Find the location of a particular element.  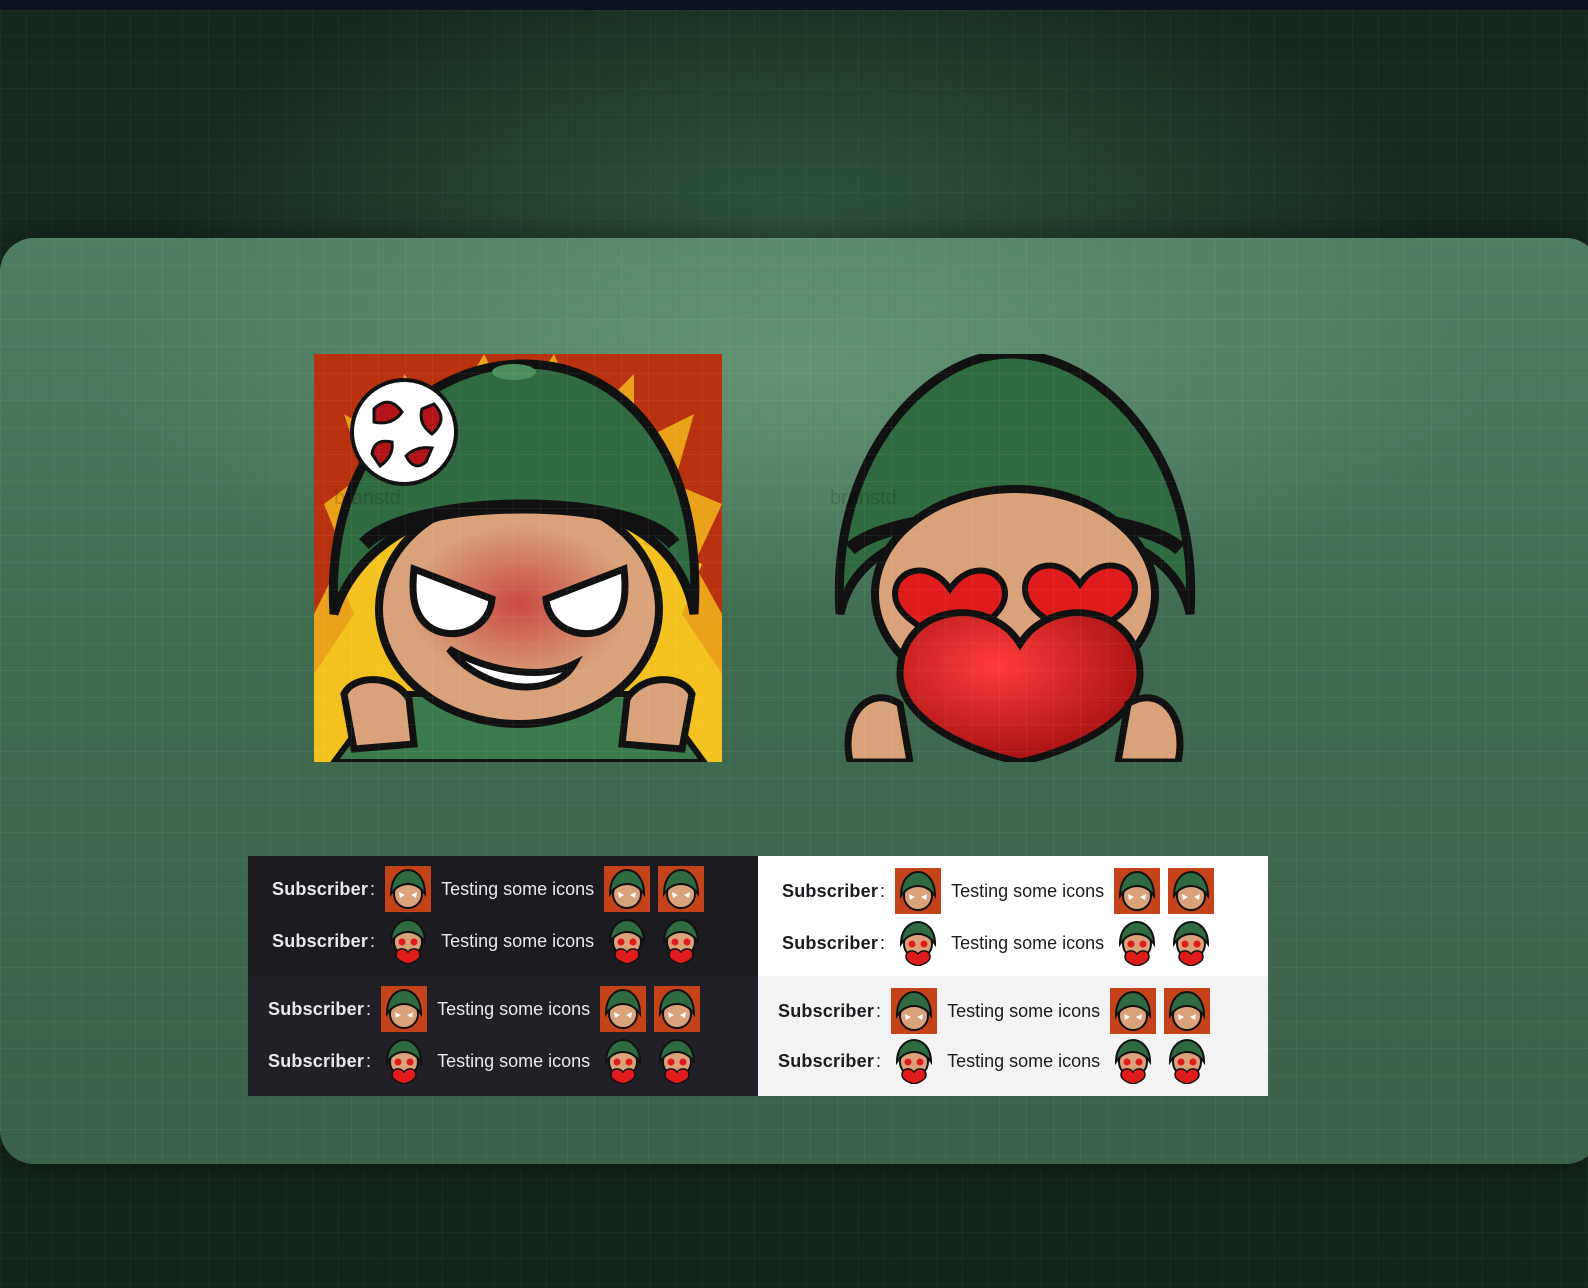

angry-soldier-emote-art: branstd is located at coordinates (518, 558).